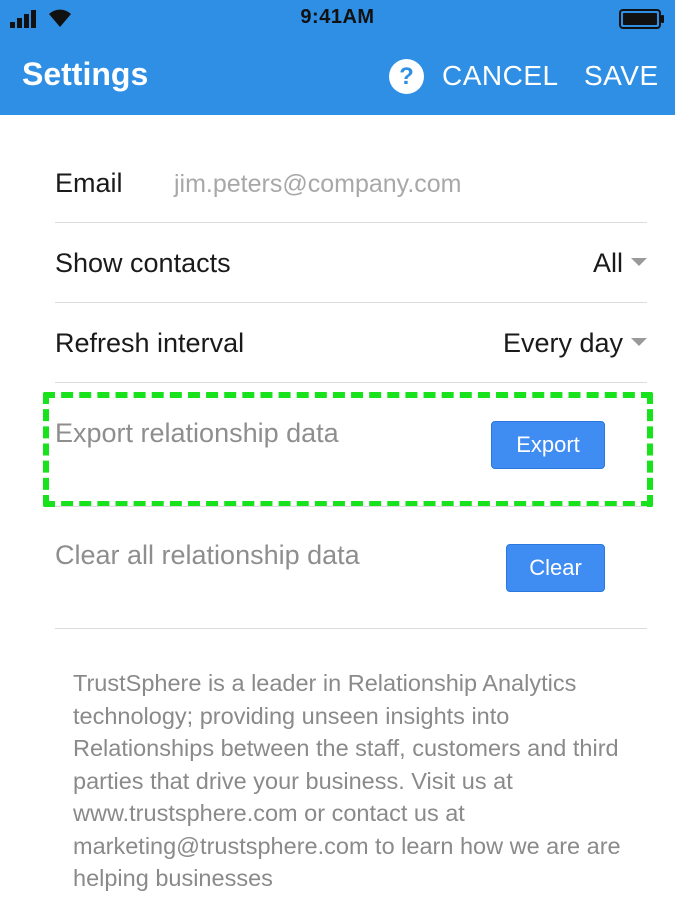  I want to click on status-bar: 9:41AM, so click(337, 19).